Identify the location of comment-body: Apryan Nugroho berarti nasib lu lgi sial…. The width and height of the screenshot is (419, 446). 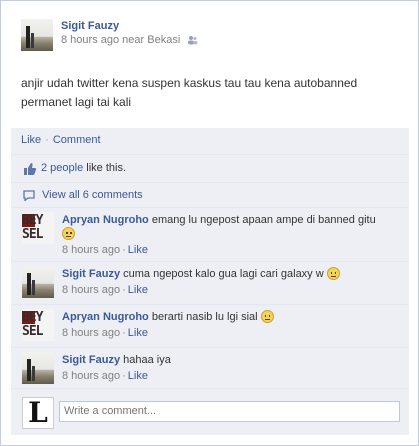
(231, 325).